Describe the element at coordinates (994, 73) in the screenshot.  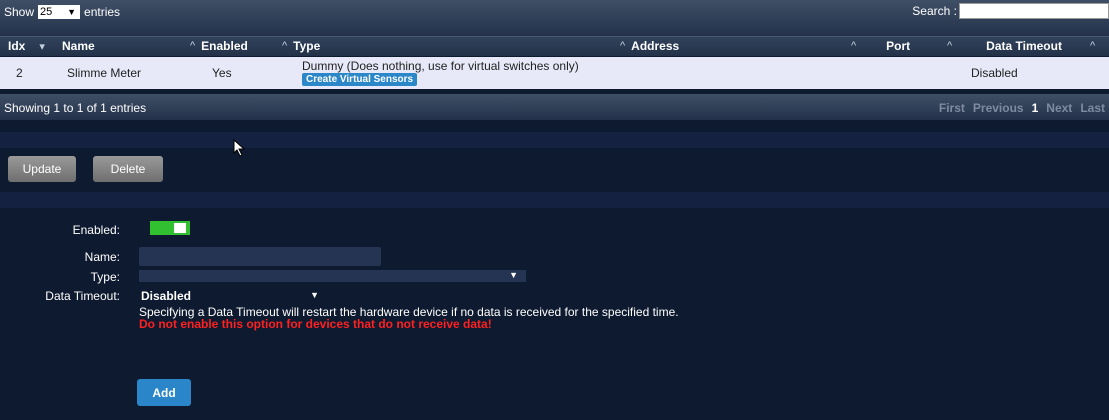
I see `row-data-timeout: Disabled` at that location.